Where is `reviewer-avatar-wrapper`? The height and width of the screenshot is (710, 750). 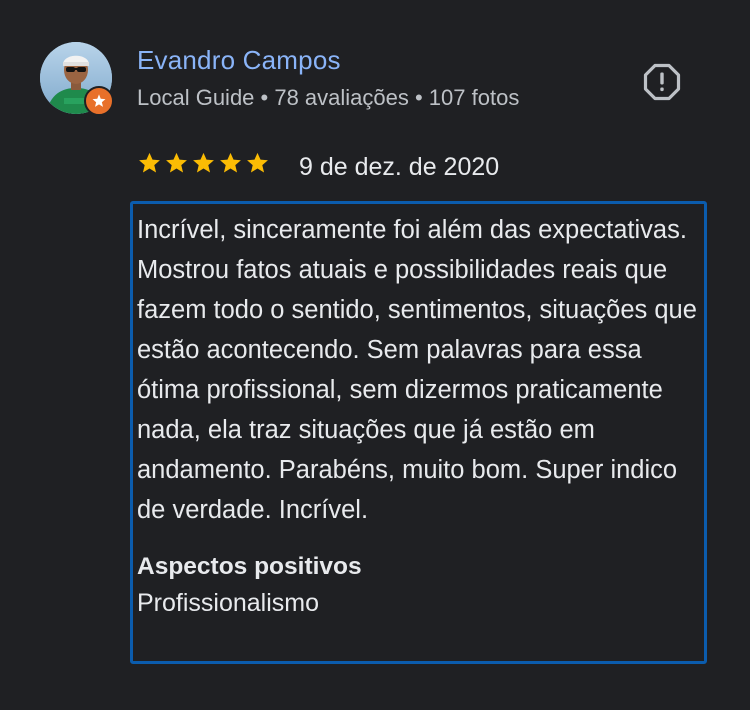
reviewer-avatar-wrapper is located at coordinates (77, 79).